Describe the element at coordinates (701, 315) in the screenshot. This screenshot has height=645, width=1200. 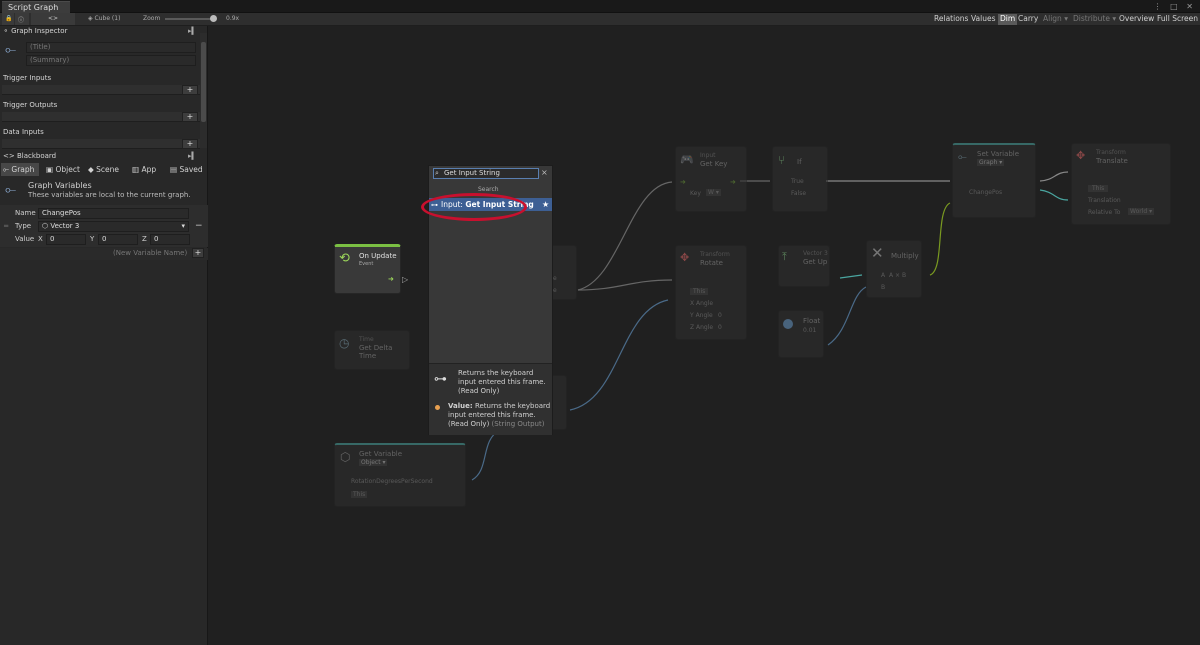
I see `rotate-y: Y Angle` at that location.